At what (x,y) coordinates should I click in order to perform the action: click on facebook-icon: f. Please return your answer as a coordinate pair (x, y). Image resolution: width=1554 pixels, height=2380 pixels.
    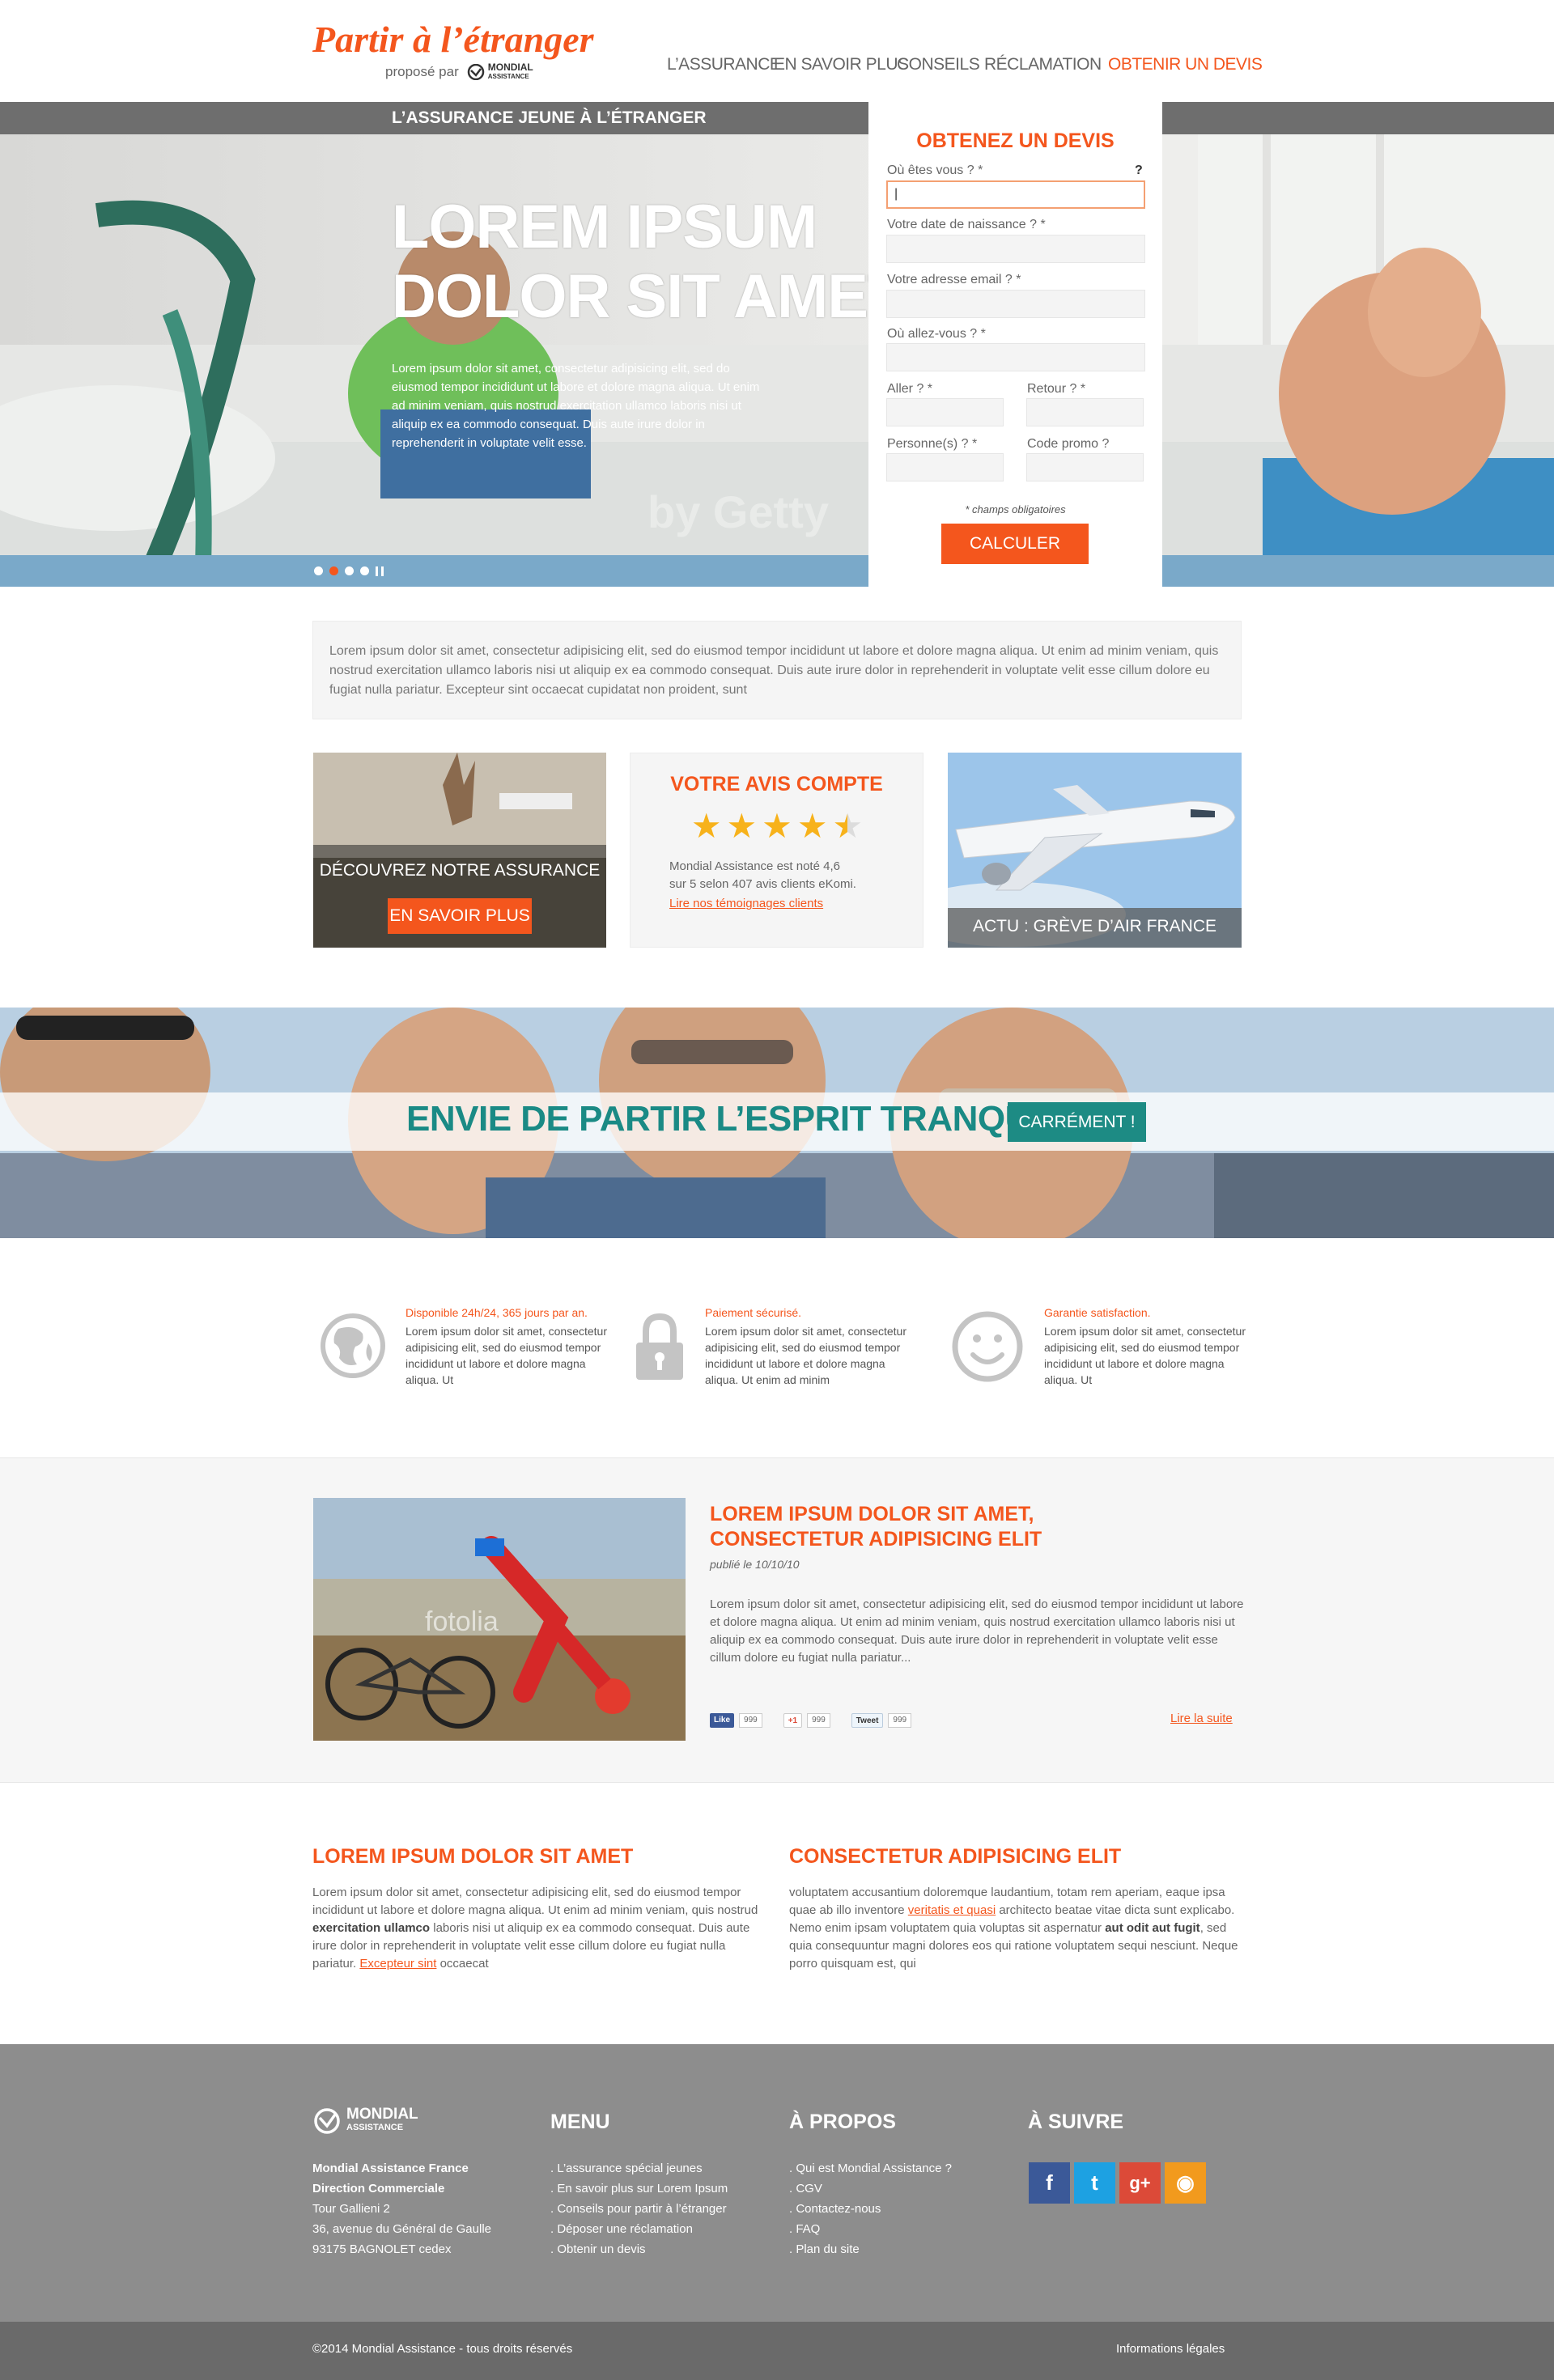
    Looking at the image, I should click on (1049, 2183).